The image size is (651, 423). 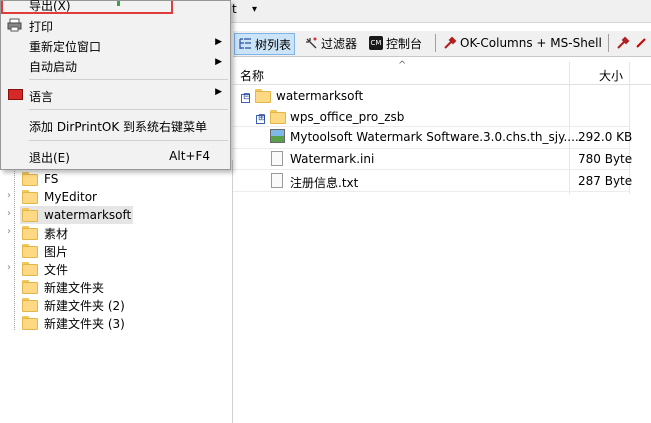 I want to click on list-row-txt: 注册信息.txt 287 Byte, so click(x=442, y=181).